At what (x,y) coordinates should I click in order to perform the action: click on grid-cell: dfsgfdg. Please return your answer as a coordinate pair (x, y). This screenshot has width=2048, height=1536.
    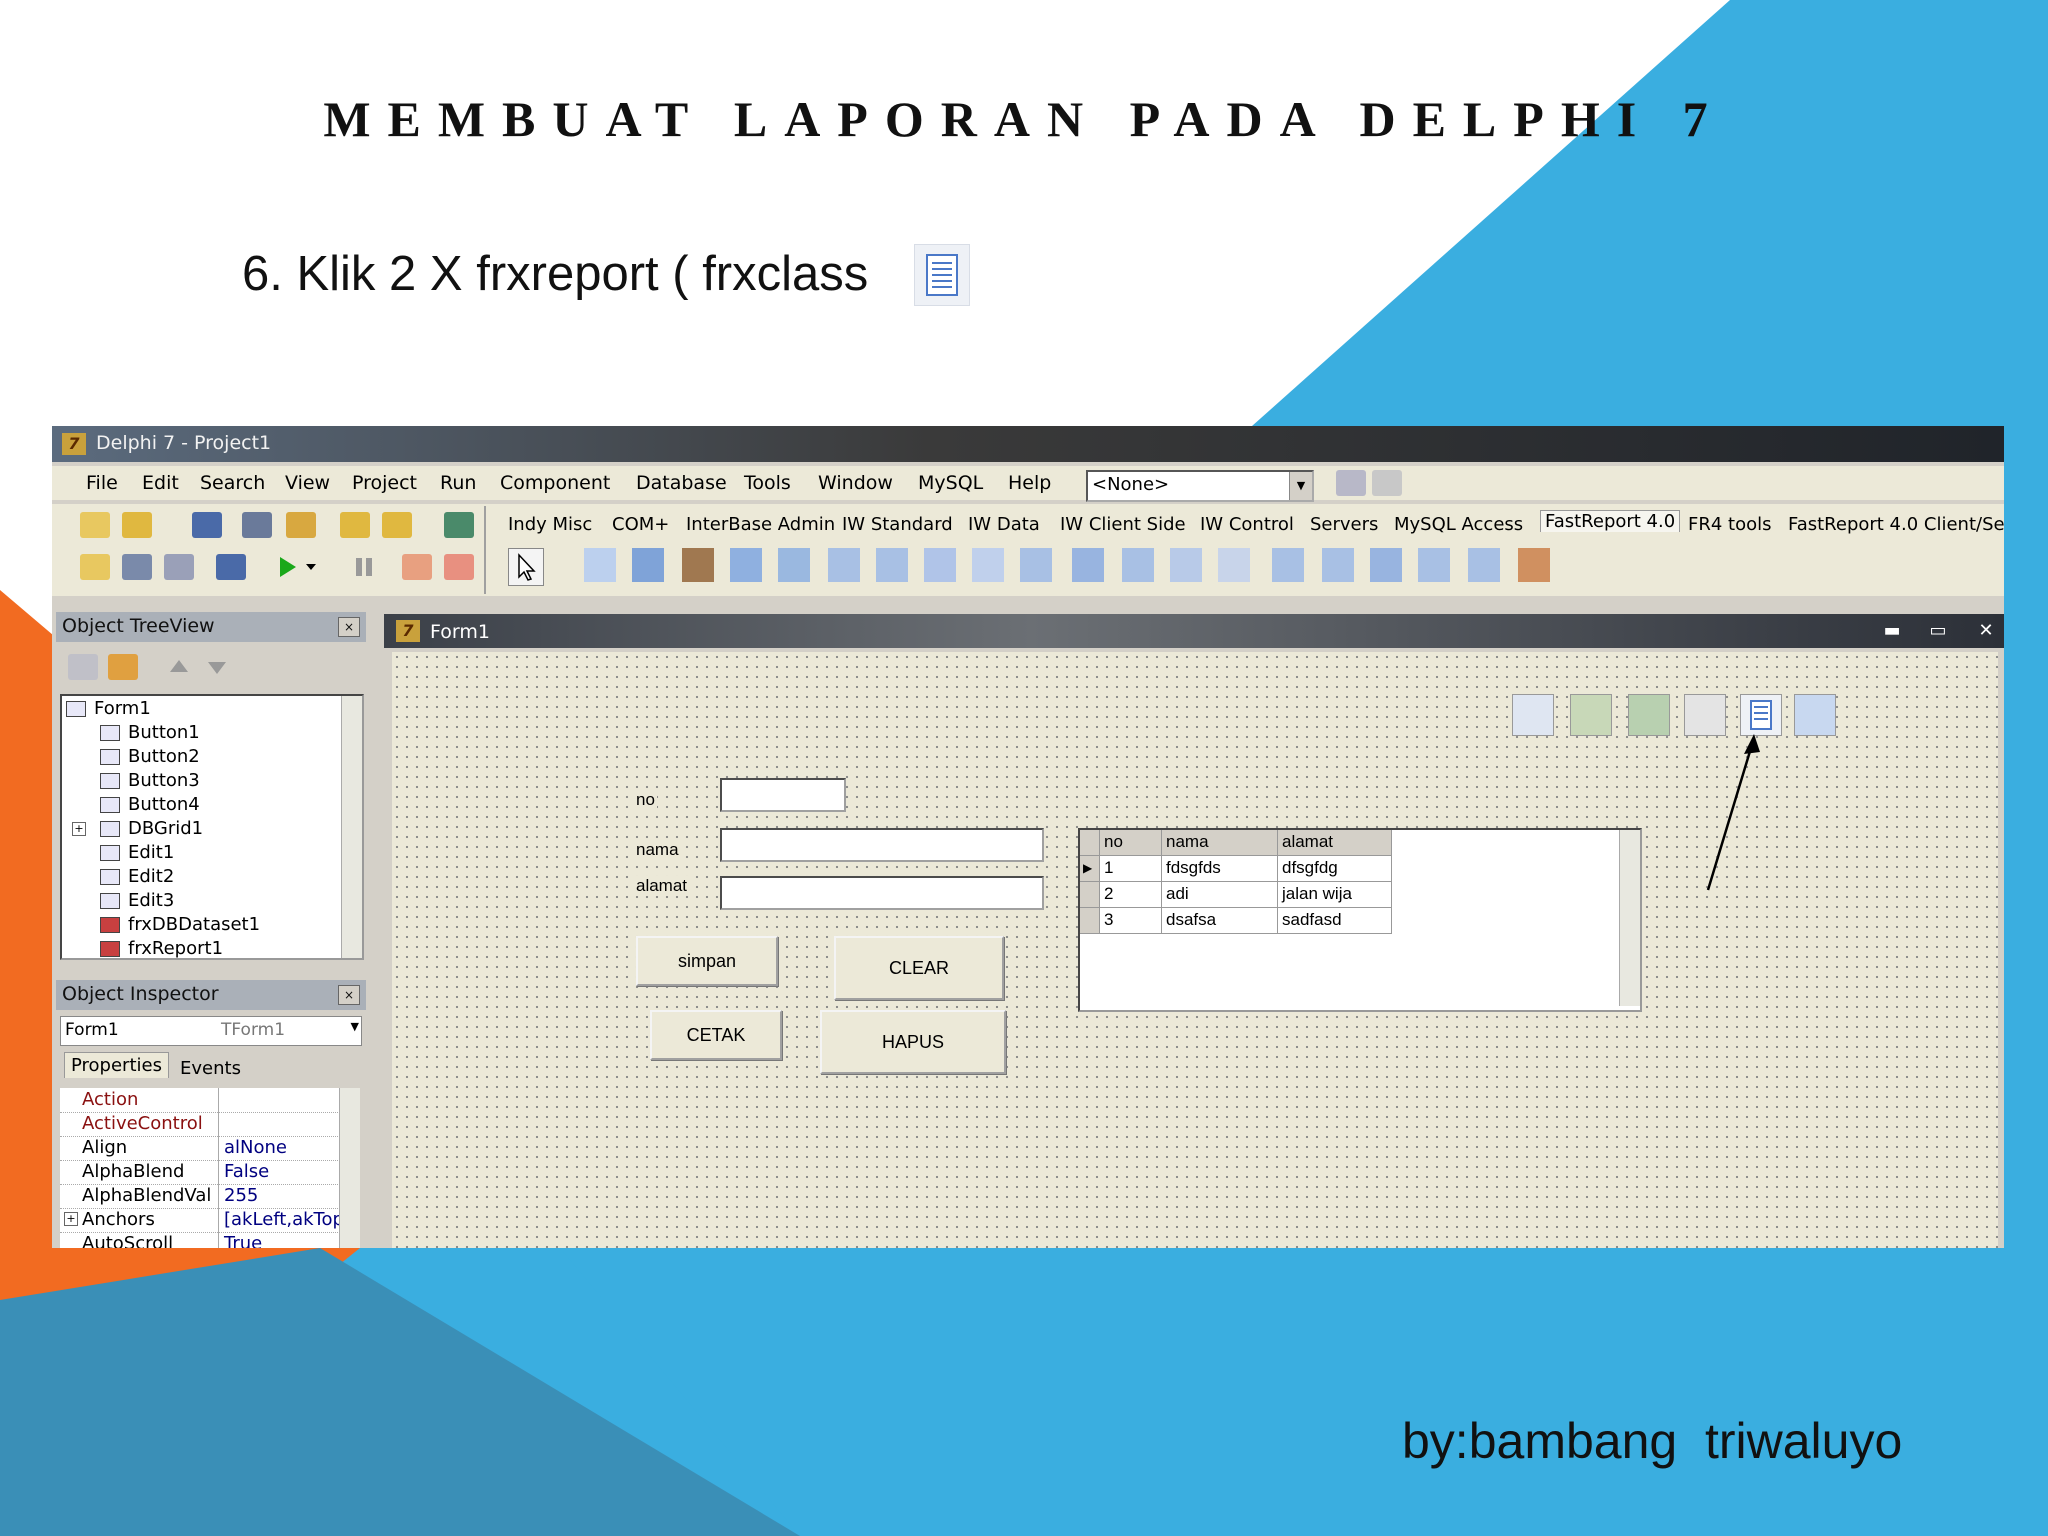
    Looking at the image, I should click on (1335, 869).